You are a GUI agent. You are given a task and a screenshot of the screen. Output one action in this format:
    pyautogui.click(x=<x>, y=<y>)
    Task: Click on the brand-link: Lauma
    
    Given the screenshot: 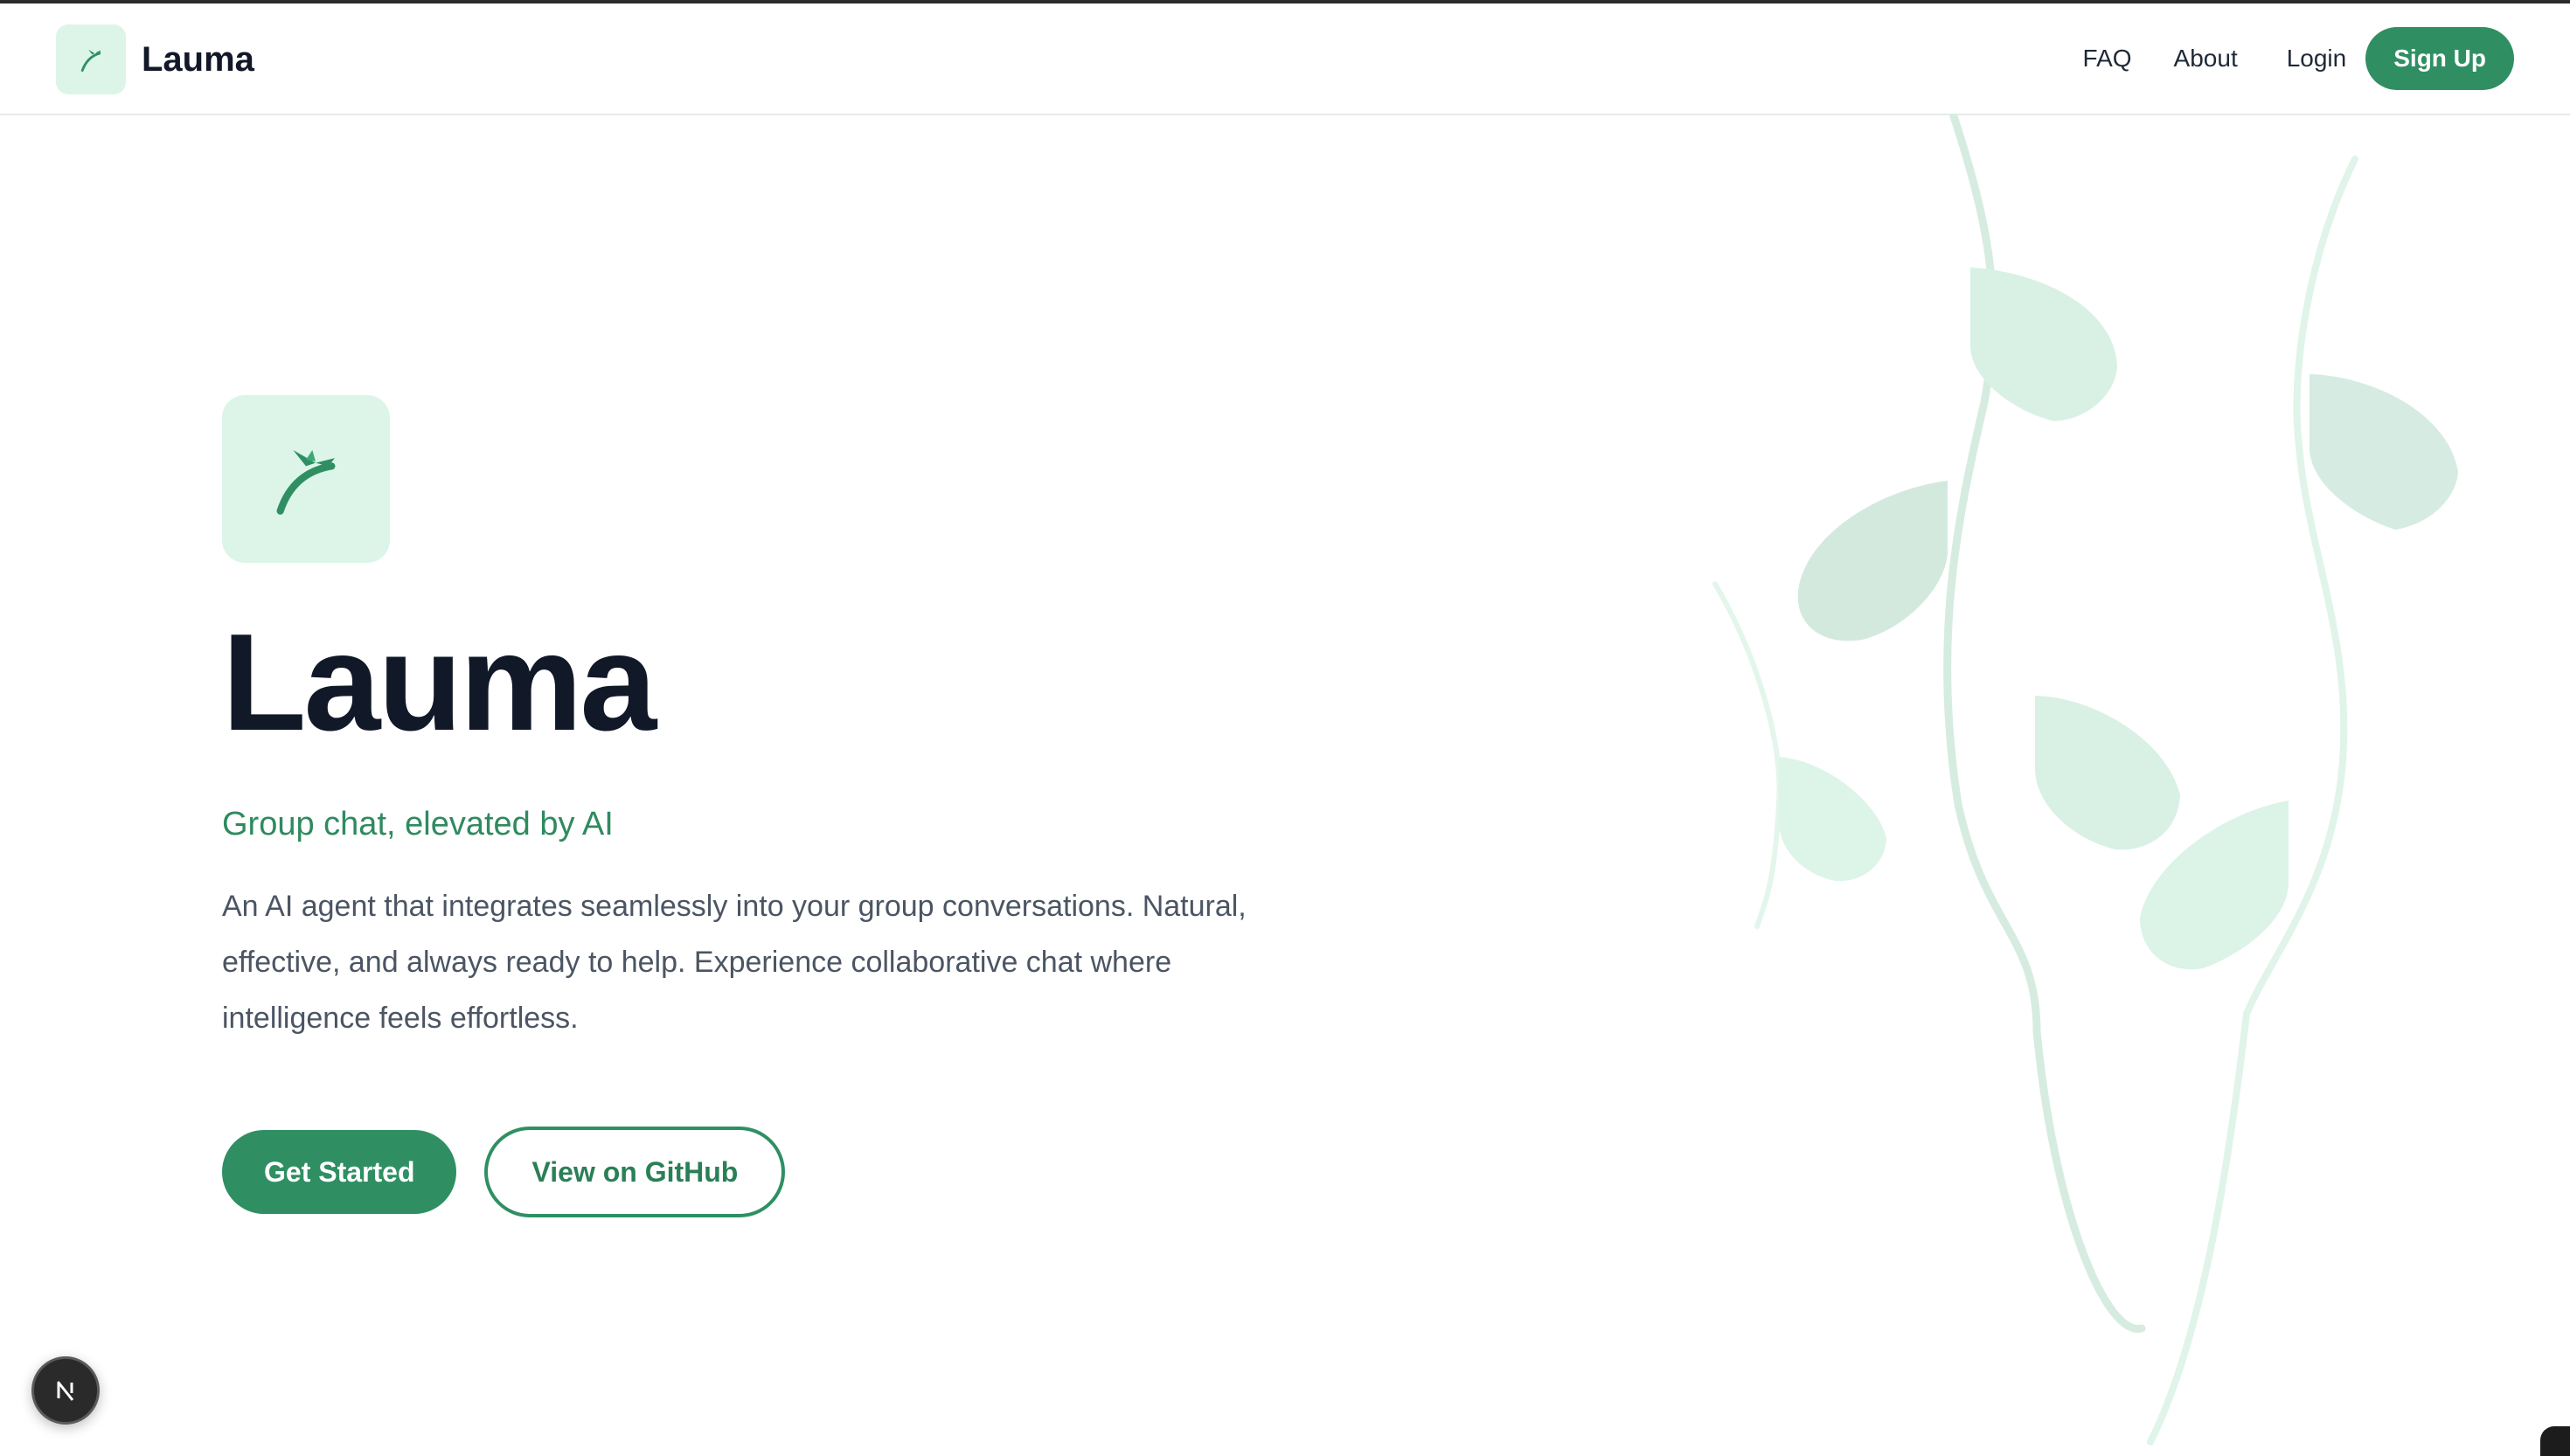 What is the action you would take?
    pyautogui.click(x=155, y=59)
    